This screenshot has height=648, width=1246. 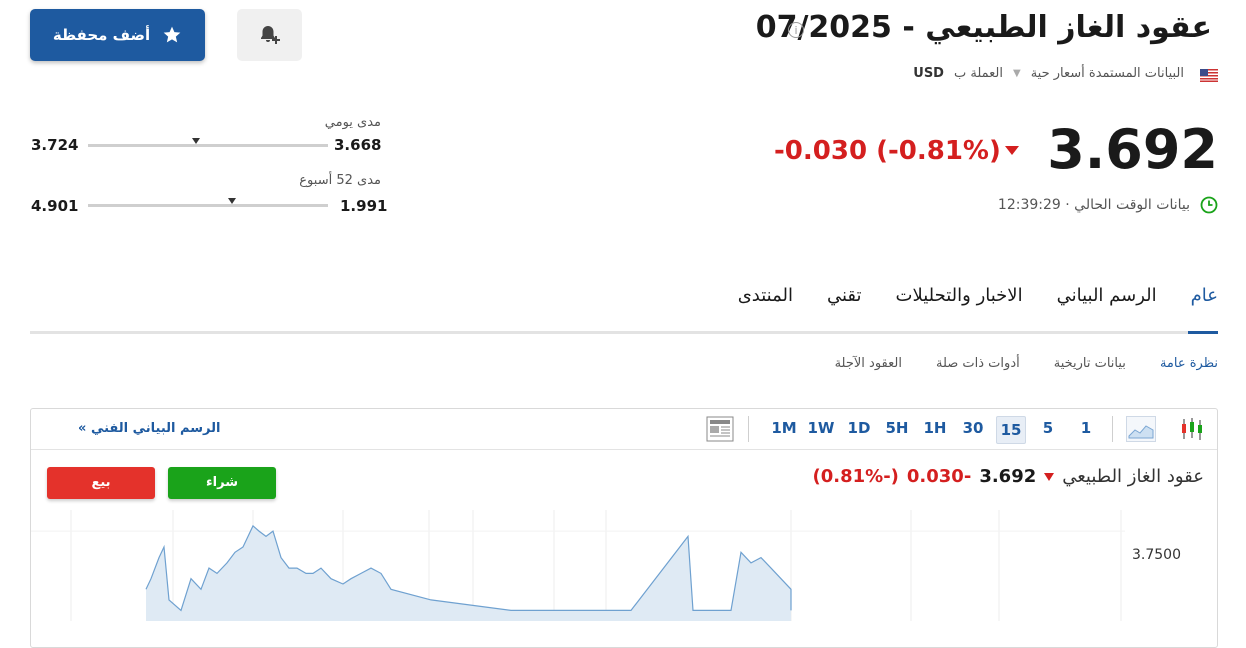 I want to click on week52-range-low: 1.991, so click(x=364, y=206).